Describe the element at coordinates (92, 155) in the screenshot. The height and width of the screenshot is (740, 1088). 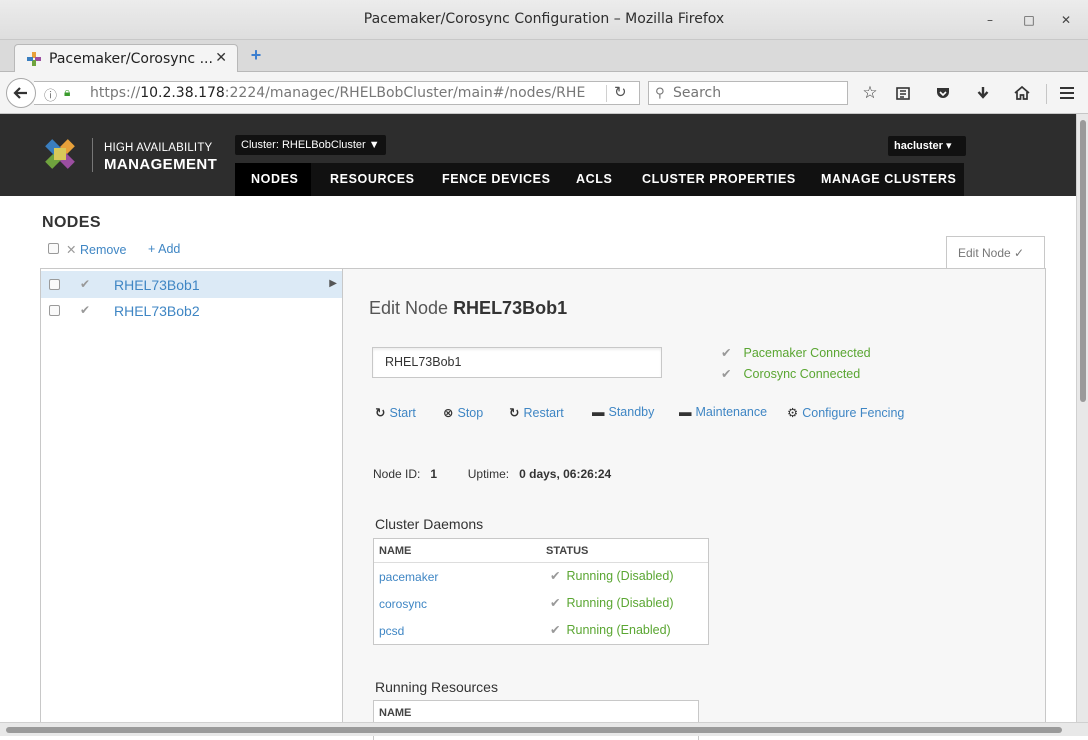
I see `logo-divider` at that location.